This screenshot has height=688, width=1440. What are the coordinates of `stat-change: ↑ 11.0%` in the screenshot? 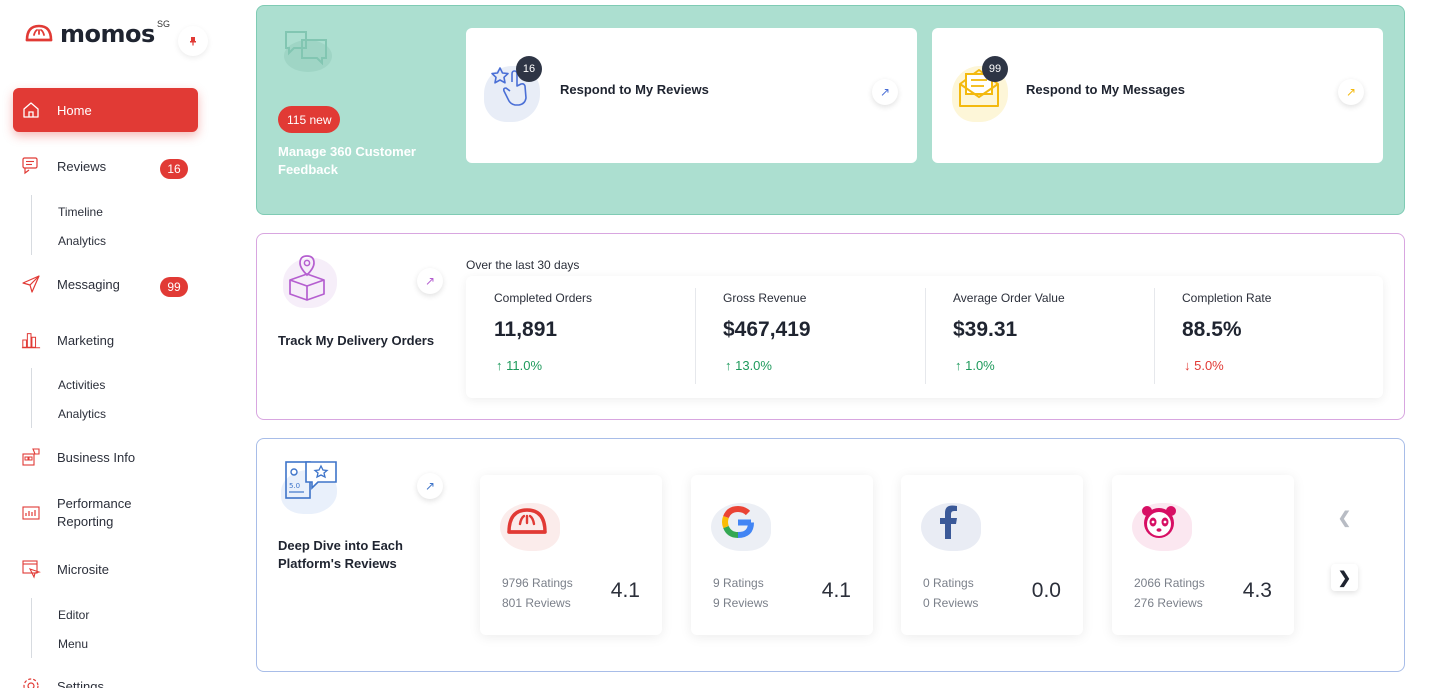 It's located at (519, 365).